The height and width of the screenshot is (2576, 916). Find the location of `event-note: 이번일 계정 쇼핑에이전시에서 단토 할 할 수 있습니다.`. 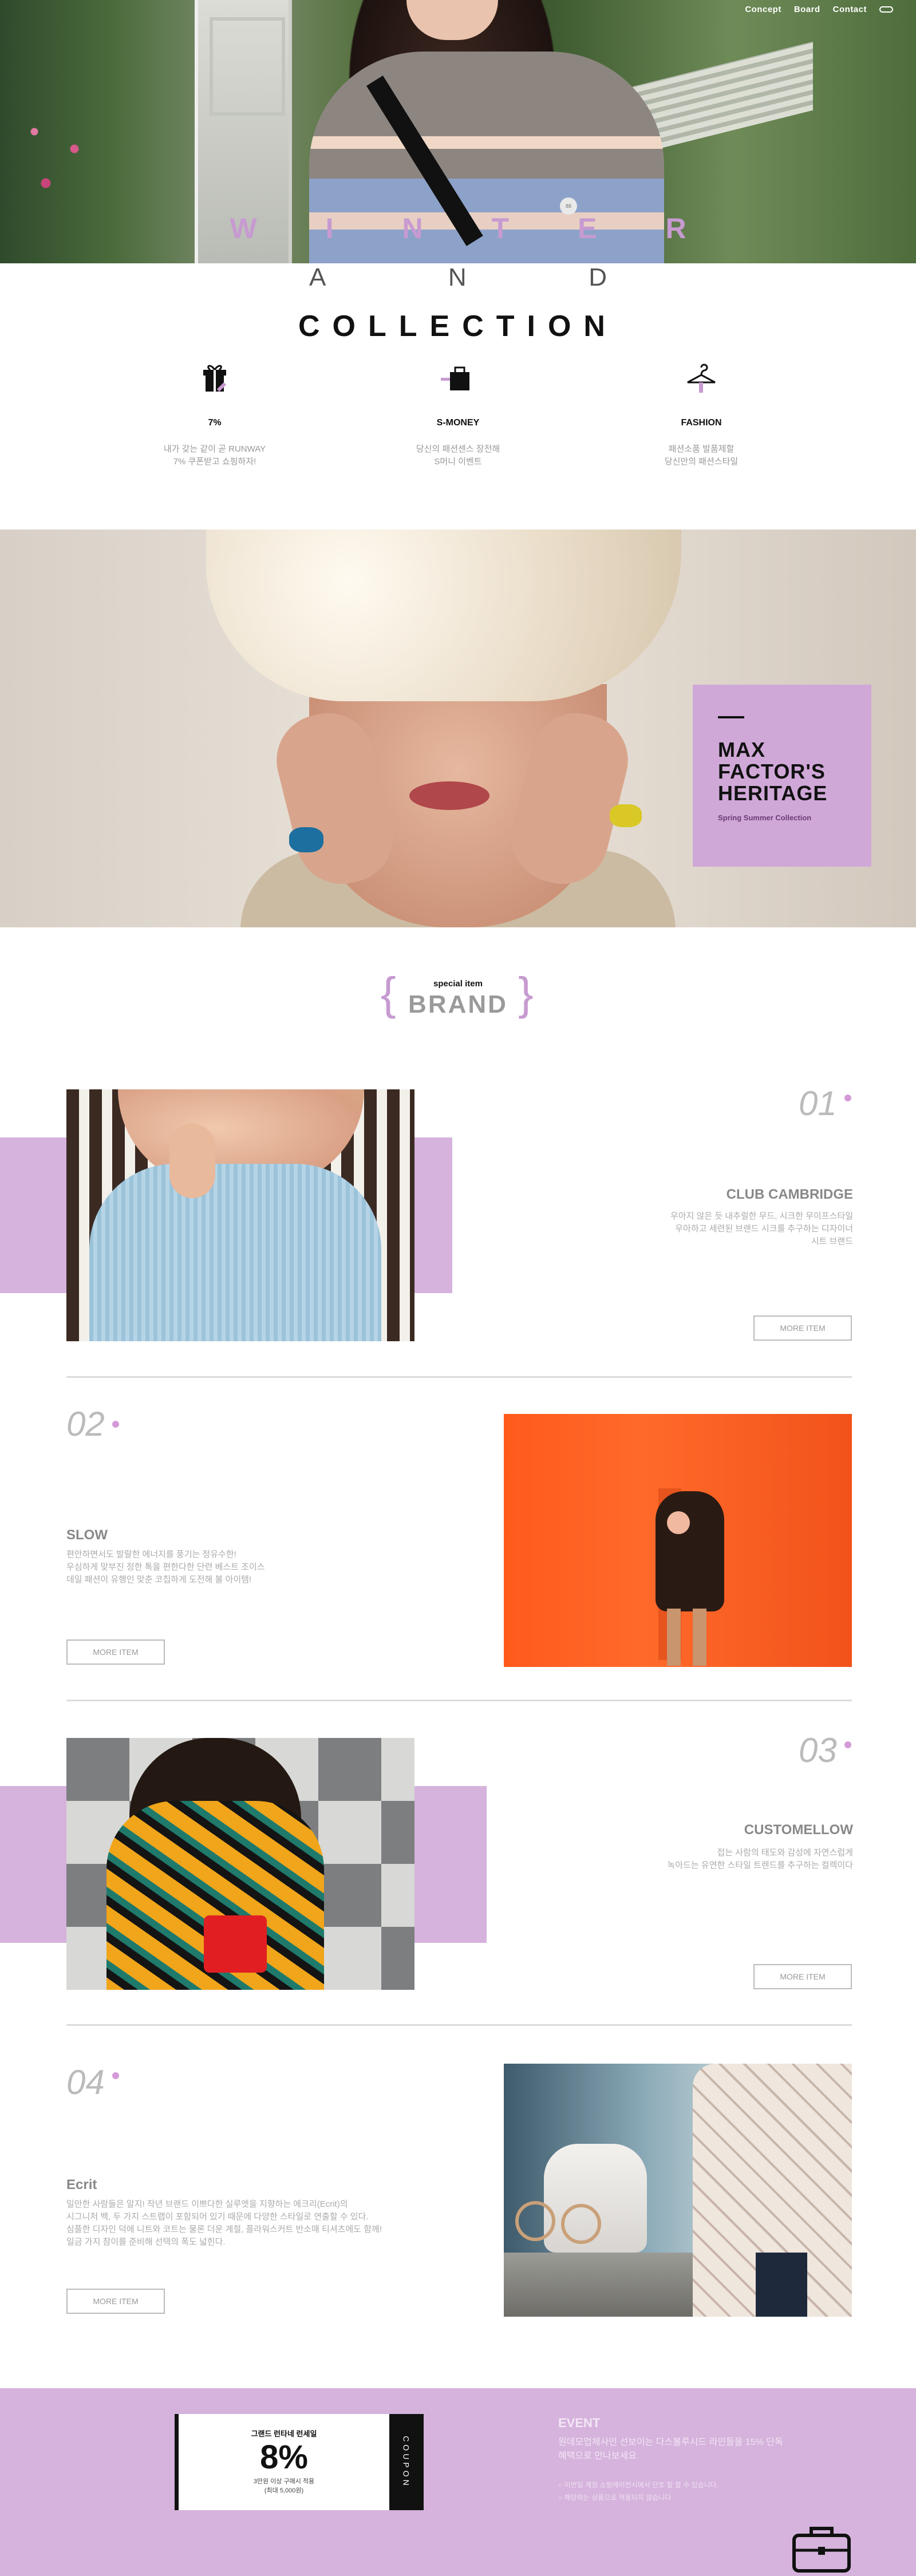

event-note: 이번일 계정 쇼핑에이전시에서 단토 할 할 수 있습니다. is located at coordinates (639, 2485).